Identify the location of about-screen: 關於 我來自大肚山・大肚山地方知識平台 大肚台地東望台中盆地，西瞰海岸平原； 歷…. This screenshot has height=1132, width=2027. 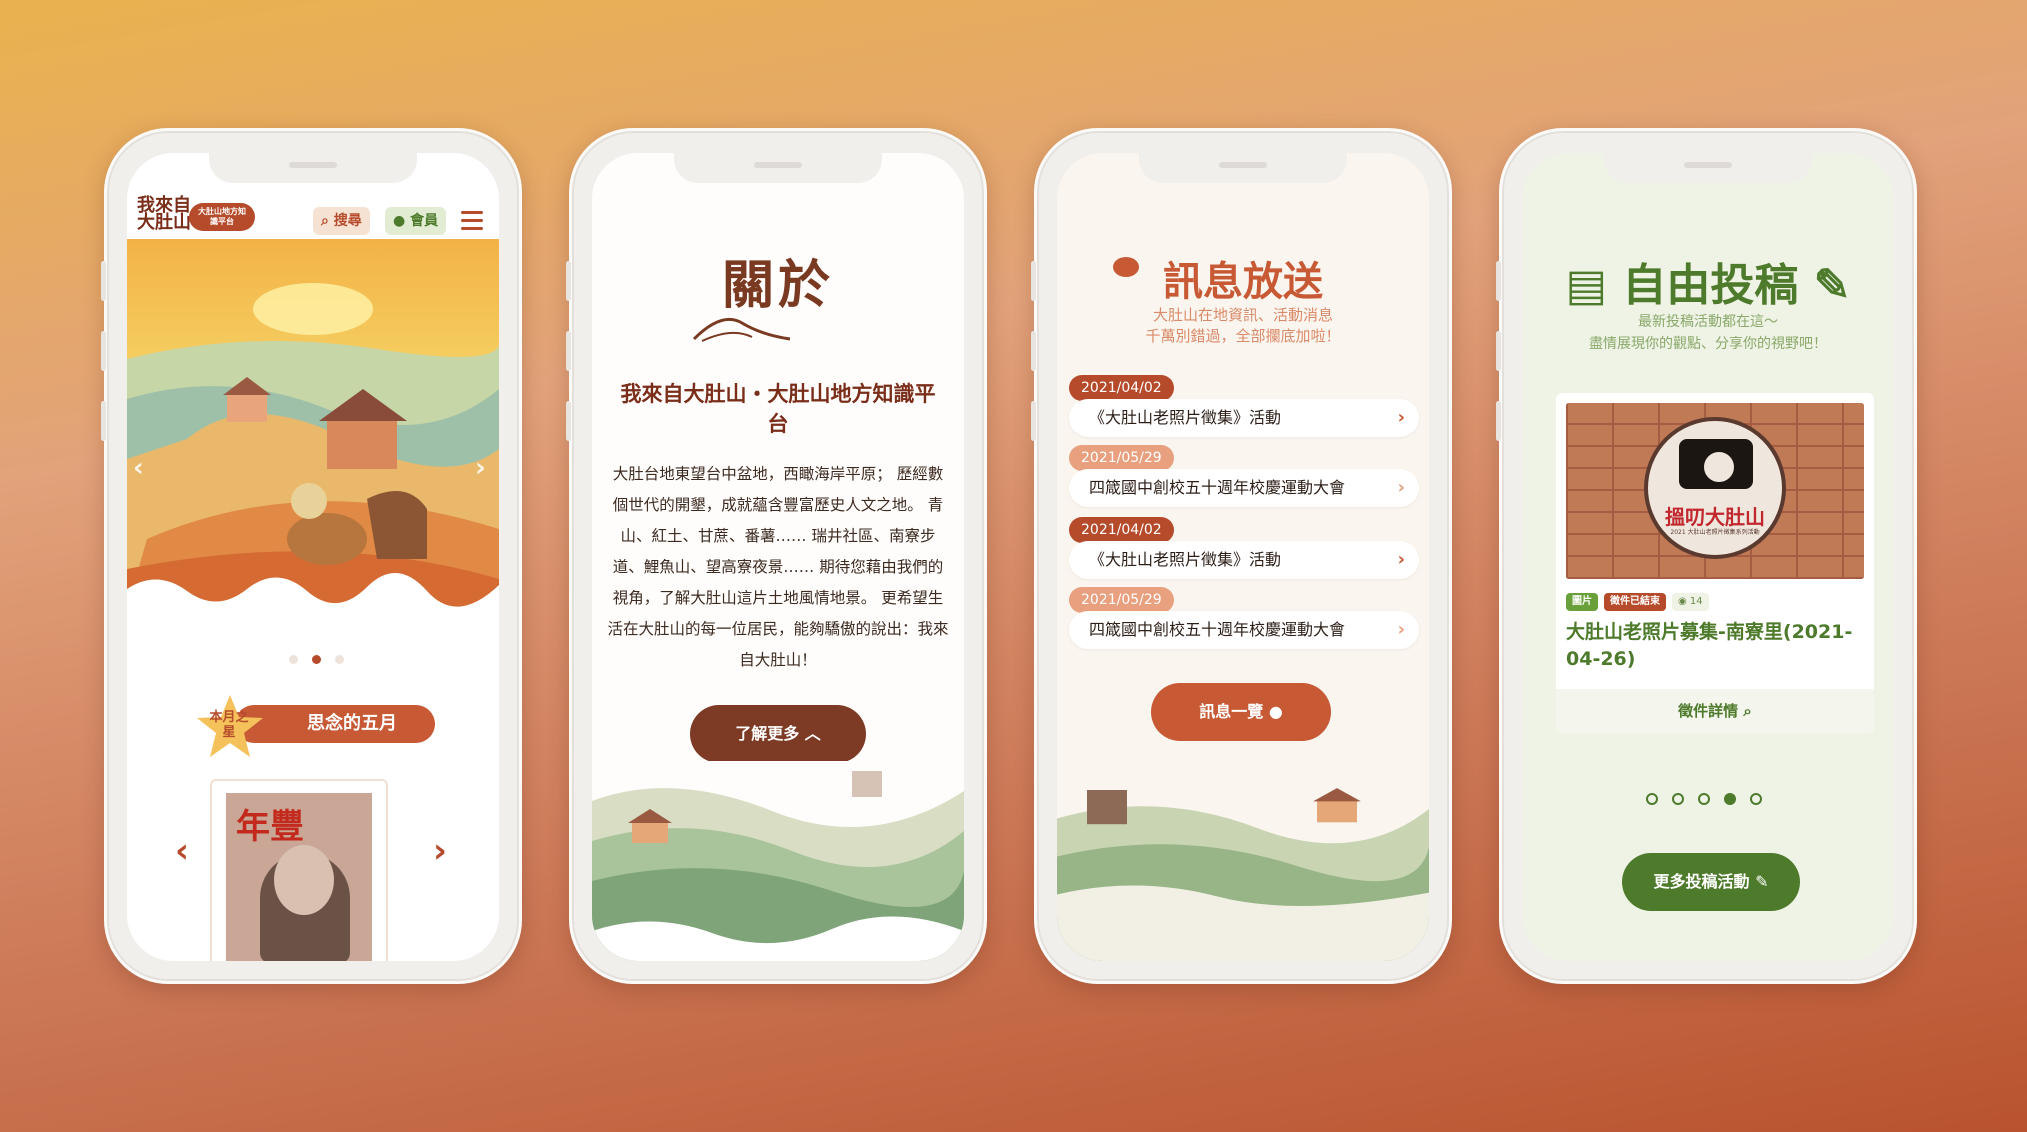
(778, 557).